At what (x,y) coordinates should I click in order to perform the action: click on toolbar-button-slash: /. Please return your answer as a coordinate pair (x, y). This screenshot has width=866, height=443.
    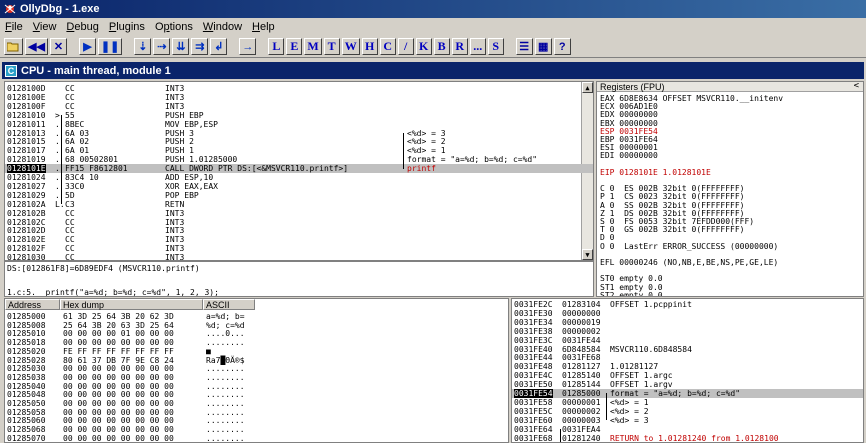
    Looking at the image, I should click on (405, 46).